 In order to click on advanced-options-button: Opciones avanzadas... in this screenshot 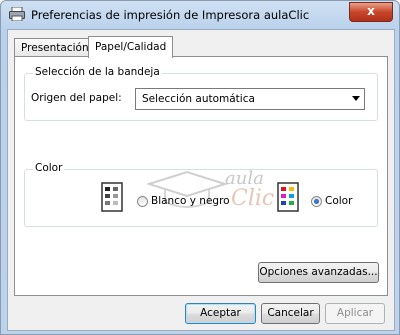, I will do `click(318, 272)`.